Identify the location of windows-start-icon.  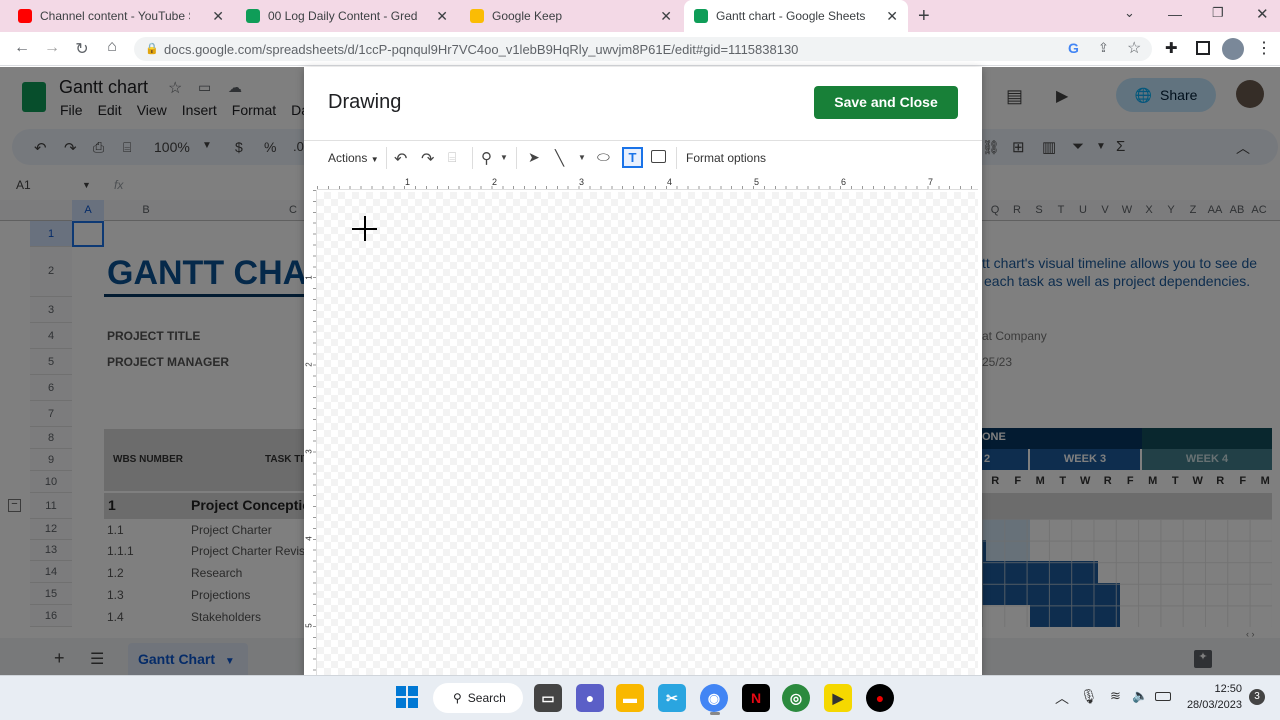
(407, 697).